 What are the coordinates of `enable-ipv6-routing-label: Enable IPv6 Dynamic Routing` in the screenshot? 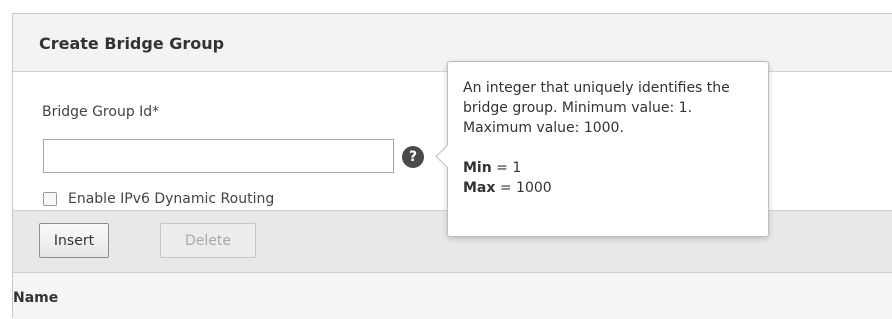 It's located at (171, 199).